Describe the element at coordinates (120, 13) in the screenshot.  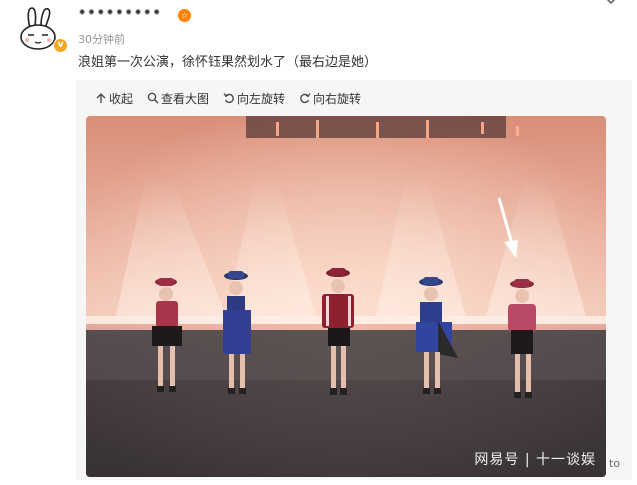
I see `username: •••••••••` at that location.